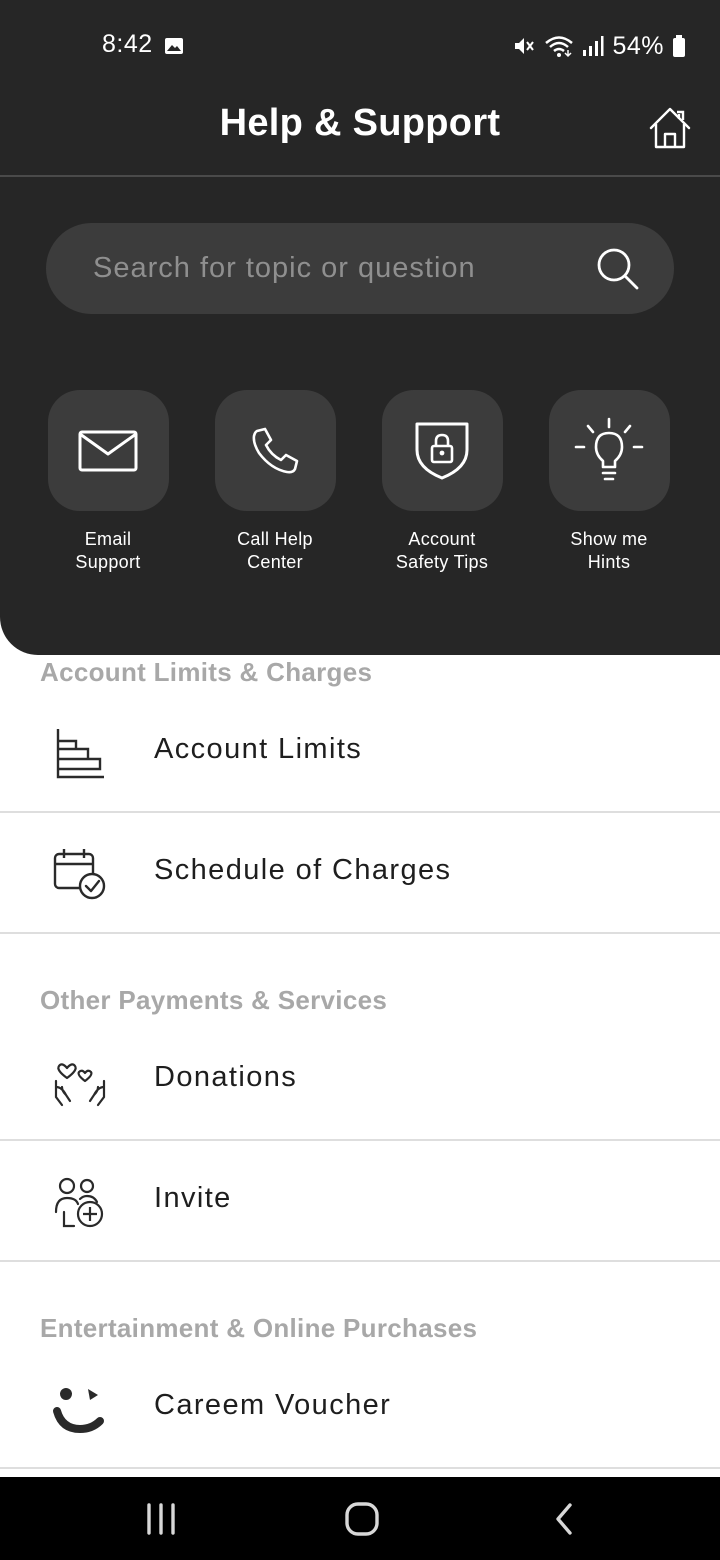  I want to click on title-bar: Help & Support, so click(360, 133).